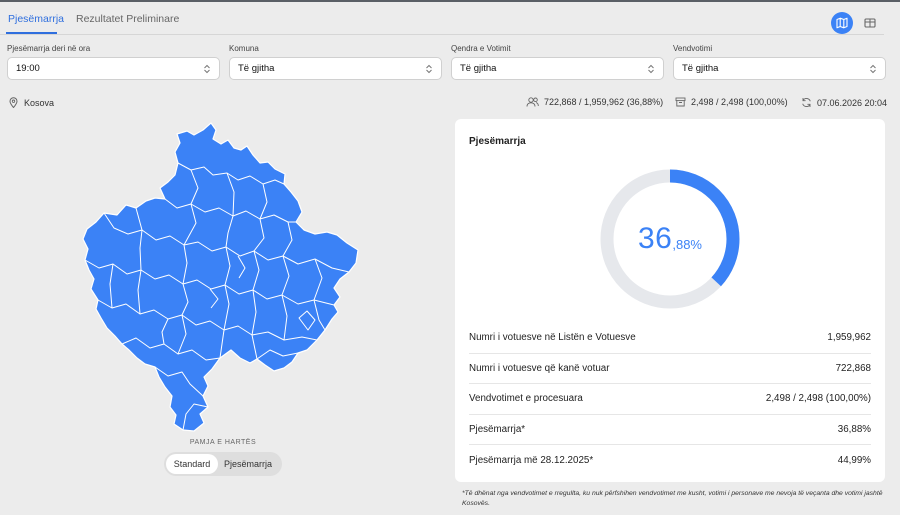  Describe the element at coordinates (687, 244) in the screenshot. I see `gauge-value-dec: ,88%` at that location.